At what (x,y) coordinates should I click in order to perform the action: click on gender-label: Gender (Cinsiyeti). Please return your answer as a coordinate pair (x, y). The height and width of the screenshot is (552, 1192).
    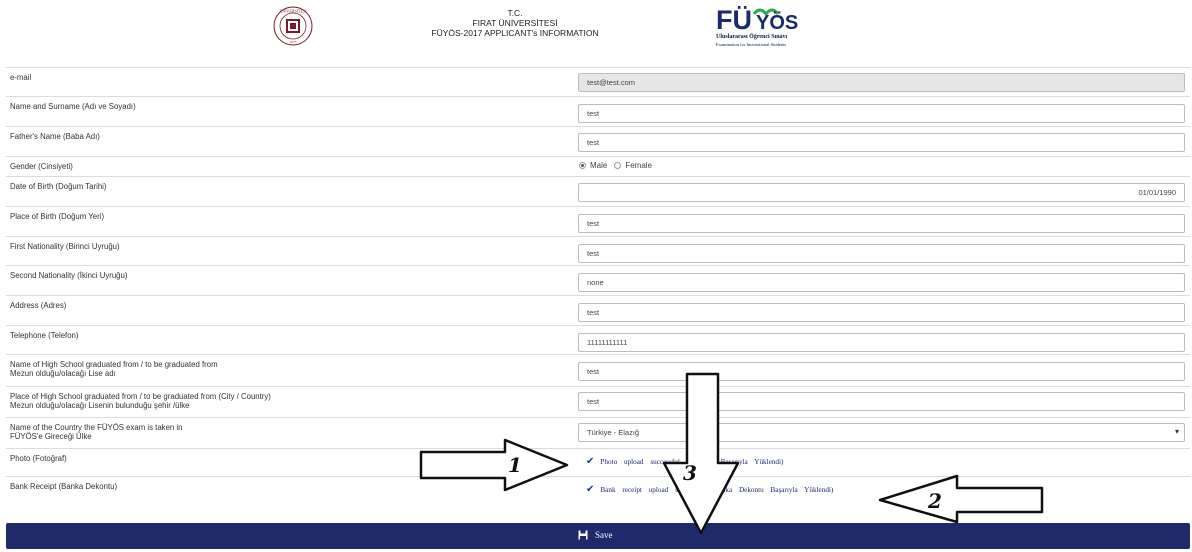
    Looking at the image, I should click on (41, 166).